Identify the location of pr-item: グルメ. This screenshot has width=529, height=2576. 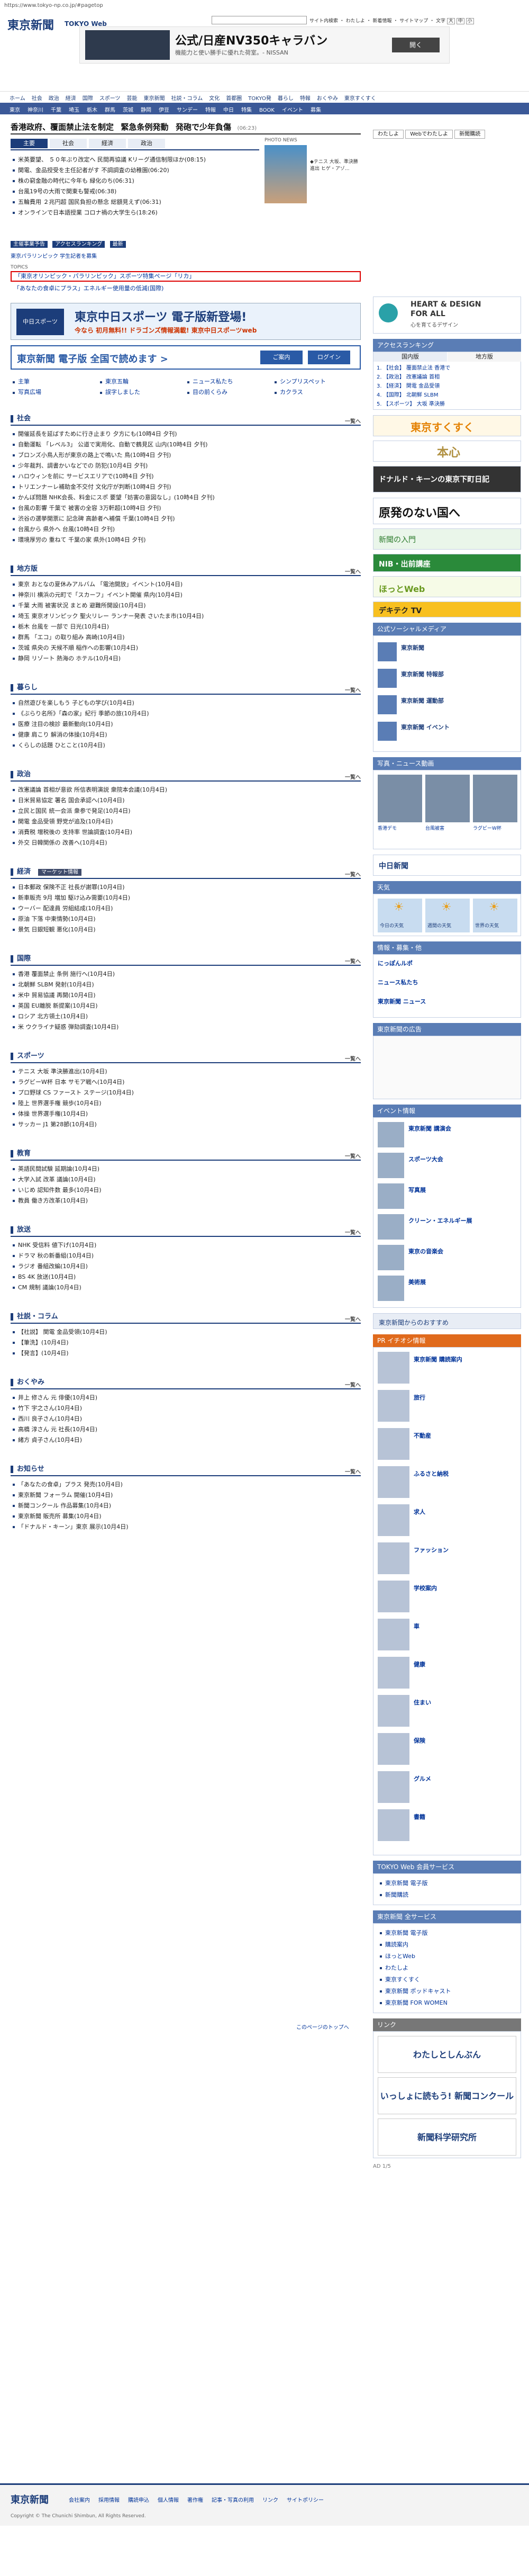
(447, 1788).